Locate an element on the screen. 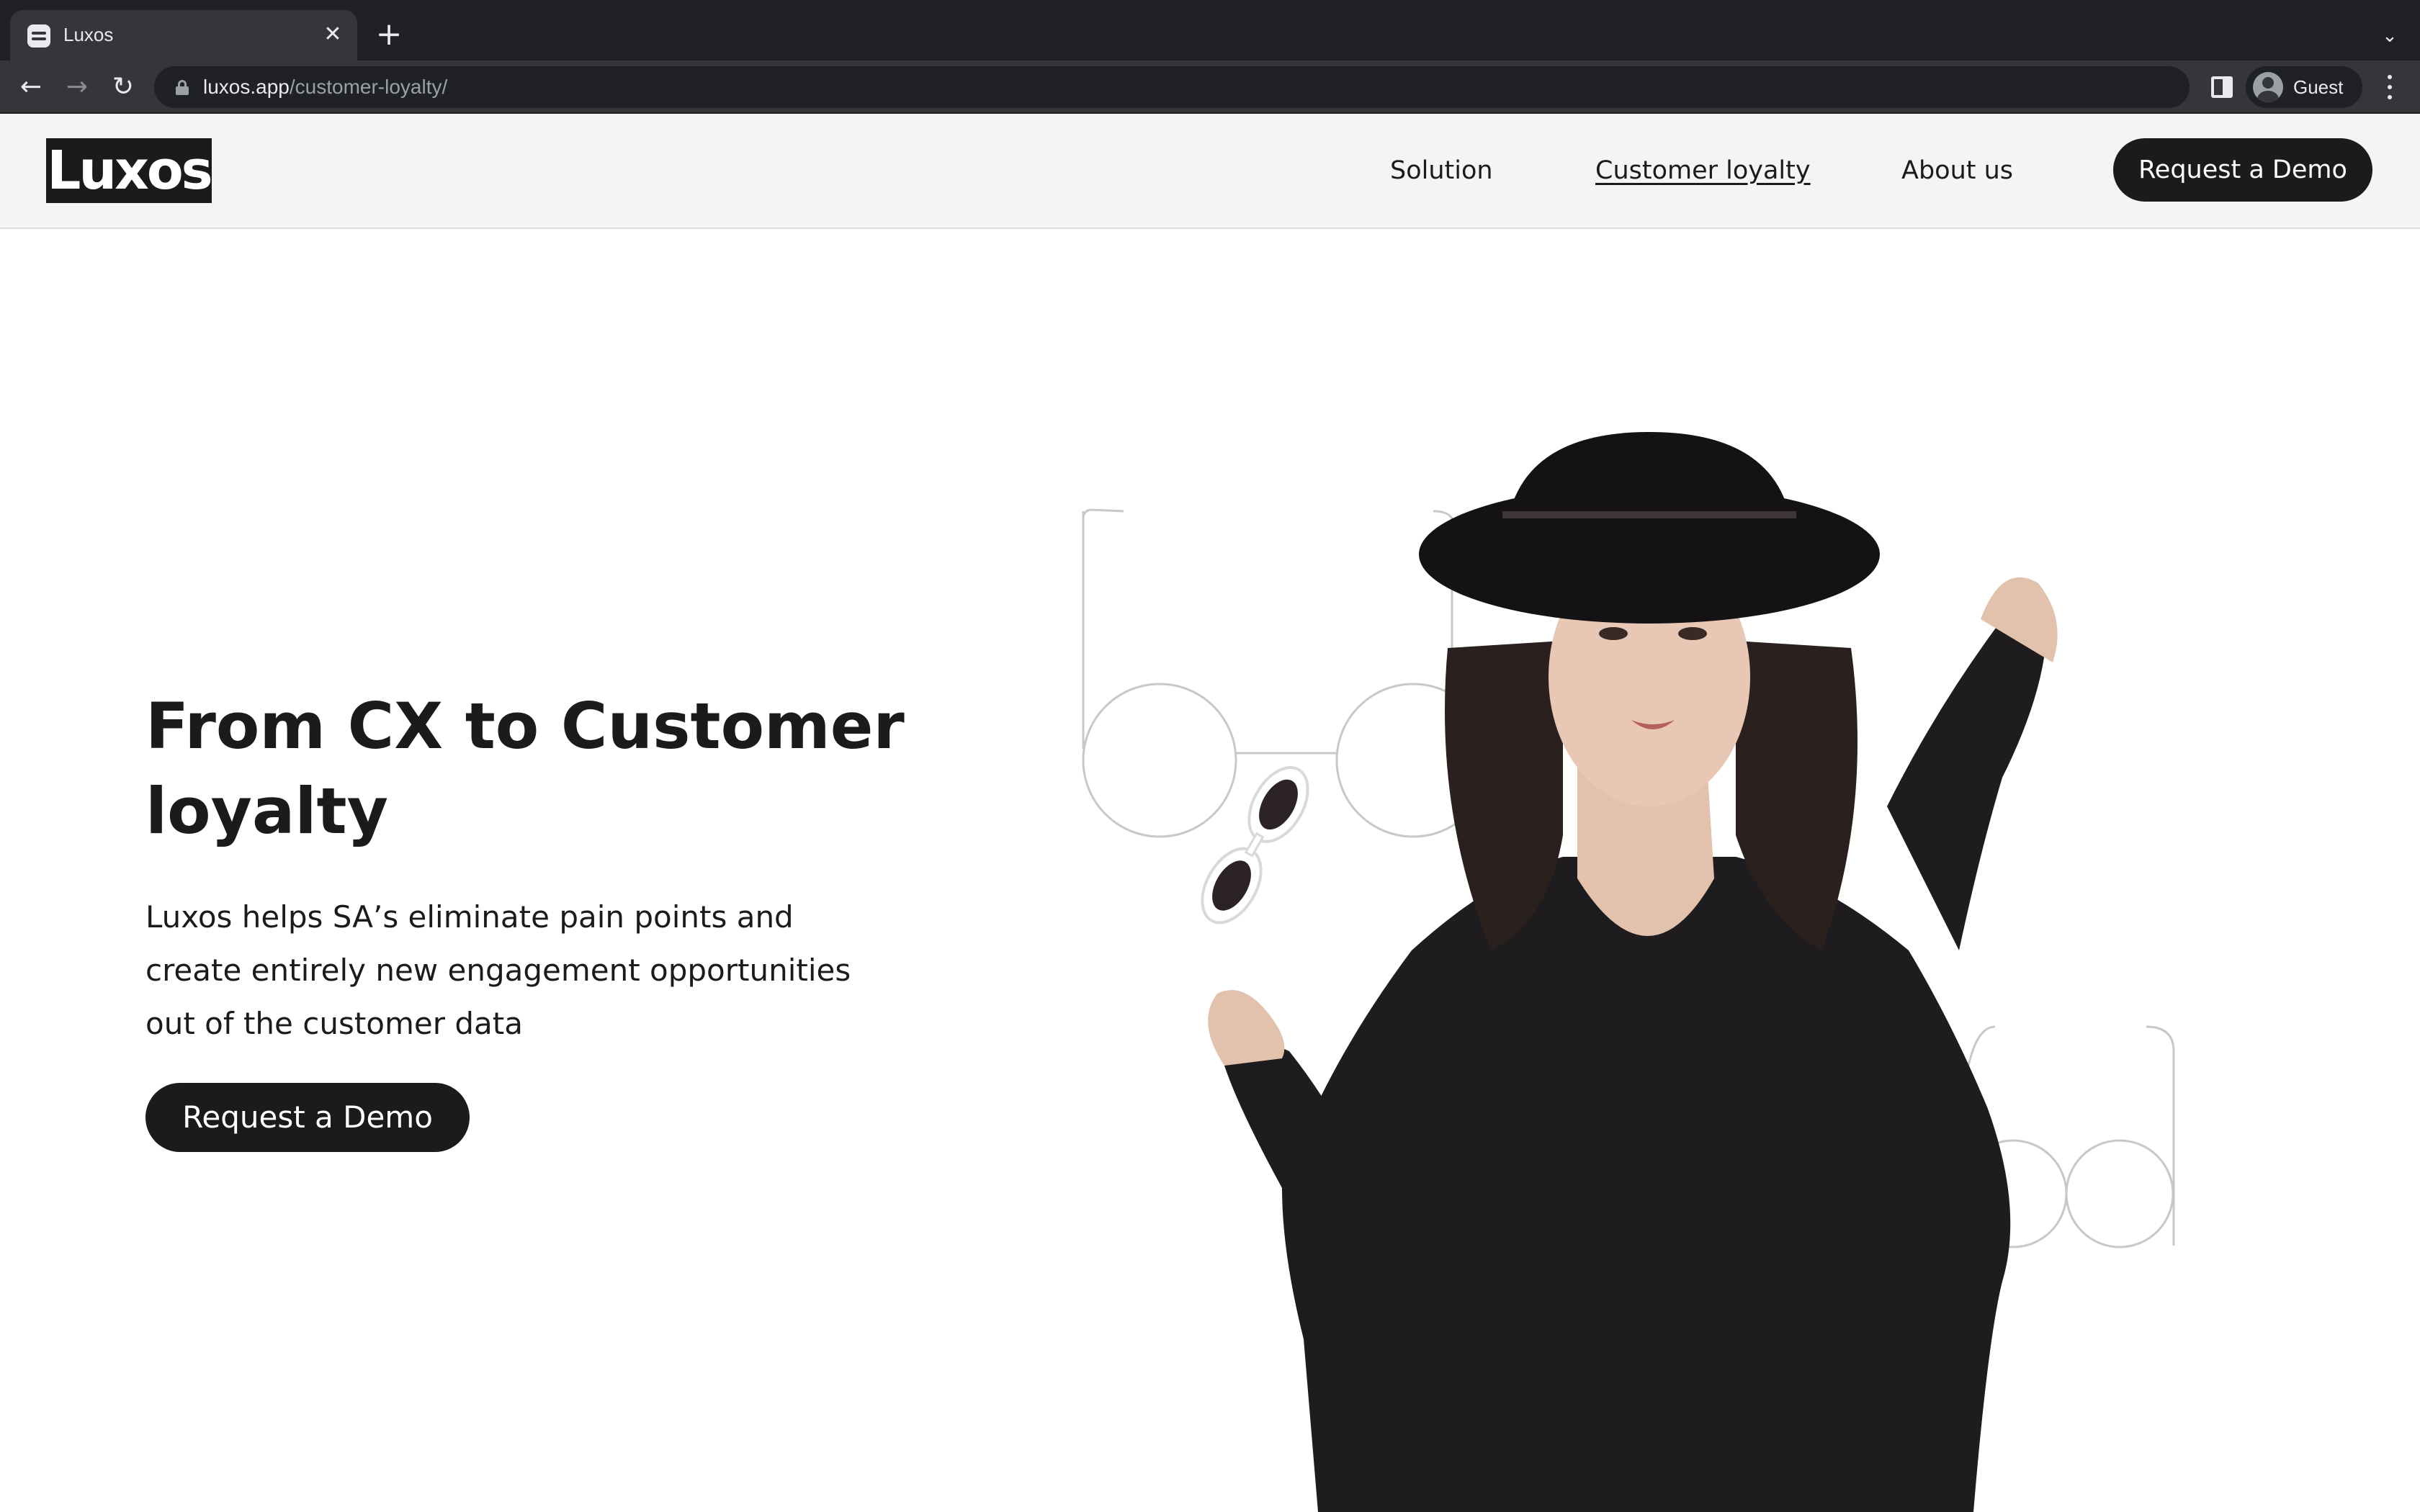 The width and height of the screenshot is (2420, 1512). hero-title: From CX to Customer loyalty is located at coordinates (525, 768).